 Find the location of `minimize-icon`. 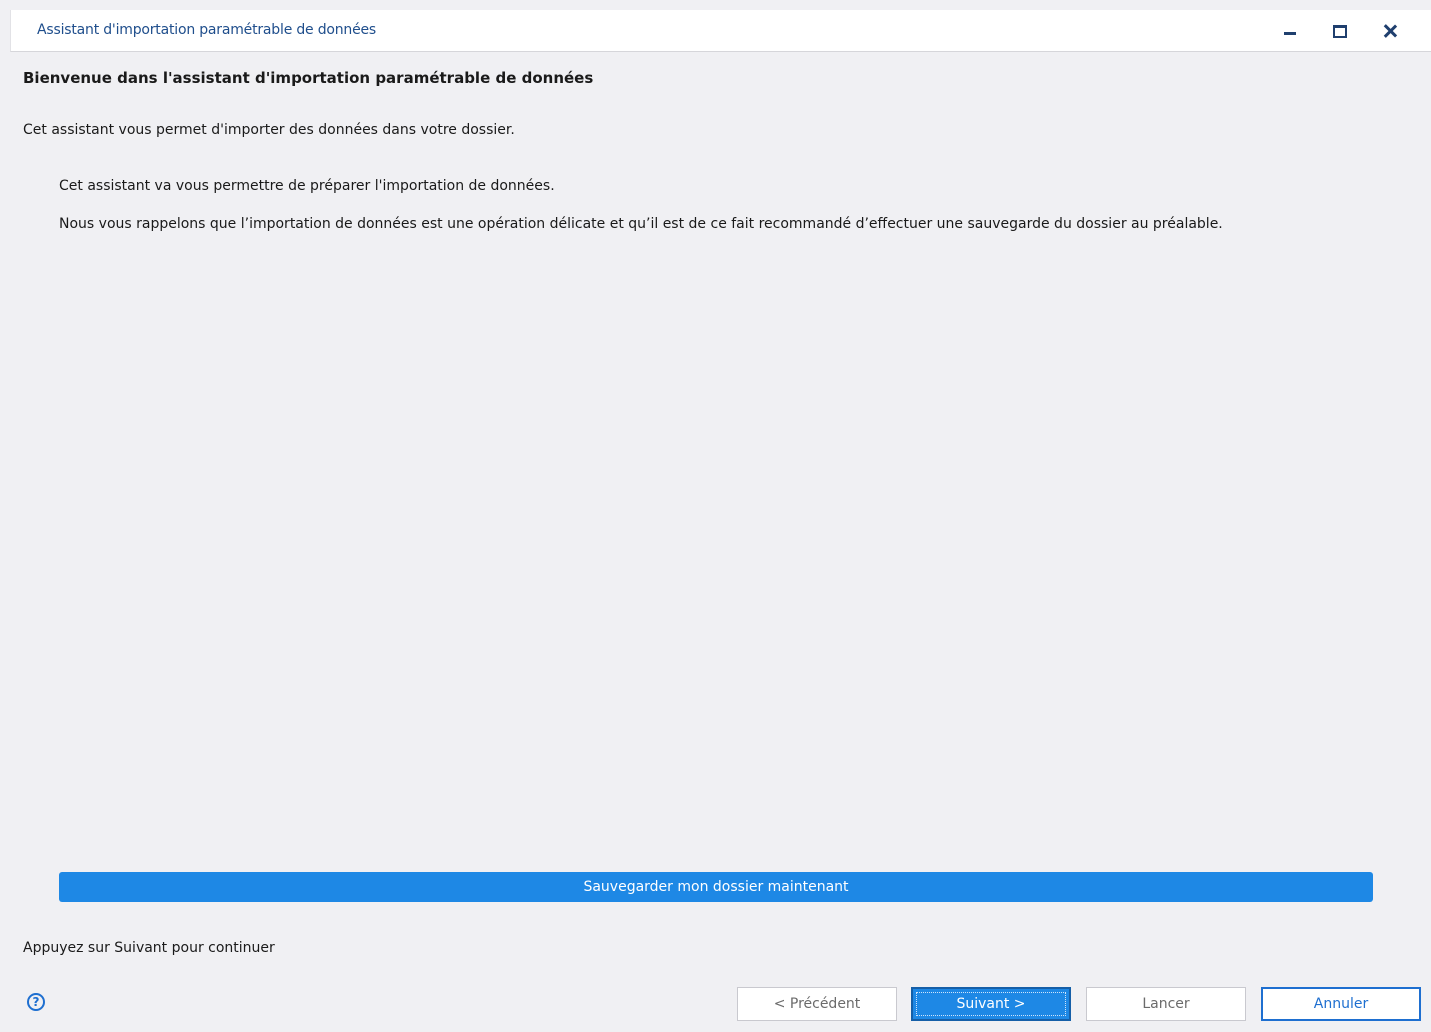

minimize-icon is located at coordinates (1290, 33).